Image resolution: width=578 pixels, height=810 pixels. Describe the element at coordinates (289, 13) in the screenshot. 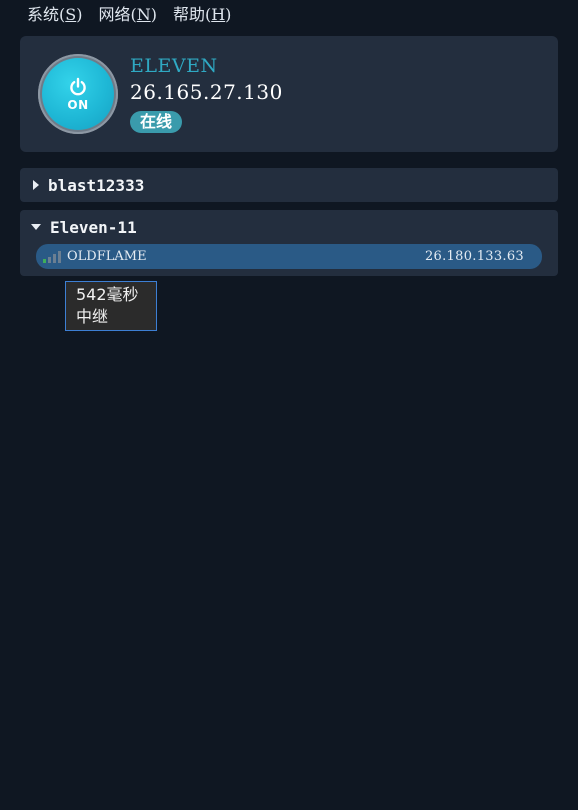

I see `menu-bar: 系统(S) 网络(N) 帮助(H)` at that location.